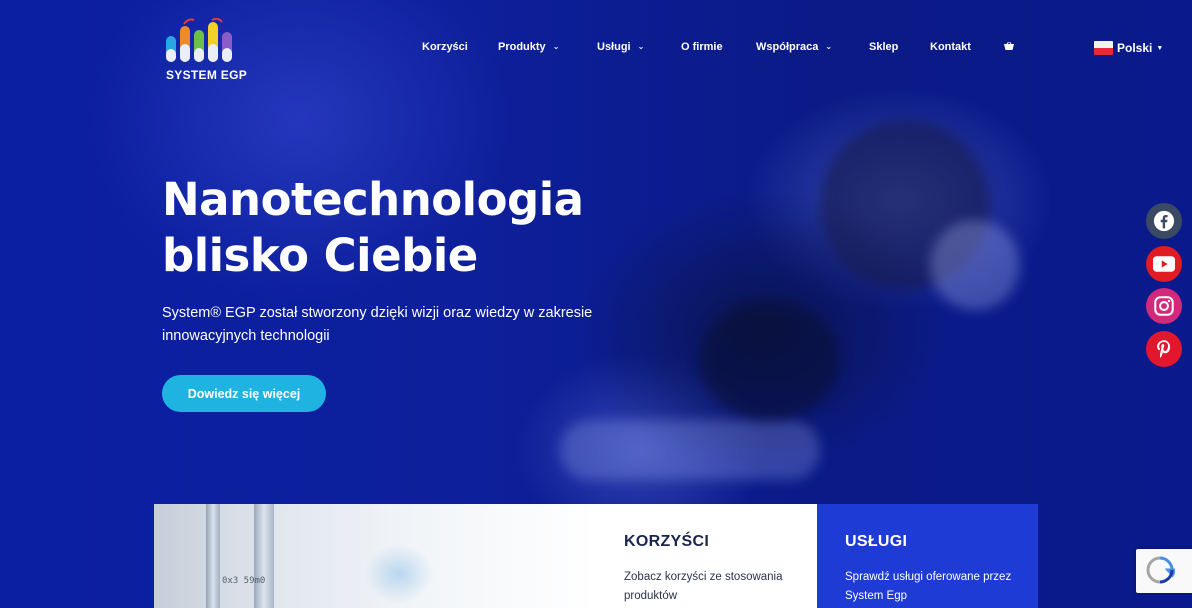 This screenshot has height=608, width=1192. I want to click on photo-label: 0x3 59m0, so click(244, 581).